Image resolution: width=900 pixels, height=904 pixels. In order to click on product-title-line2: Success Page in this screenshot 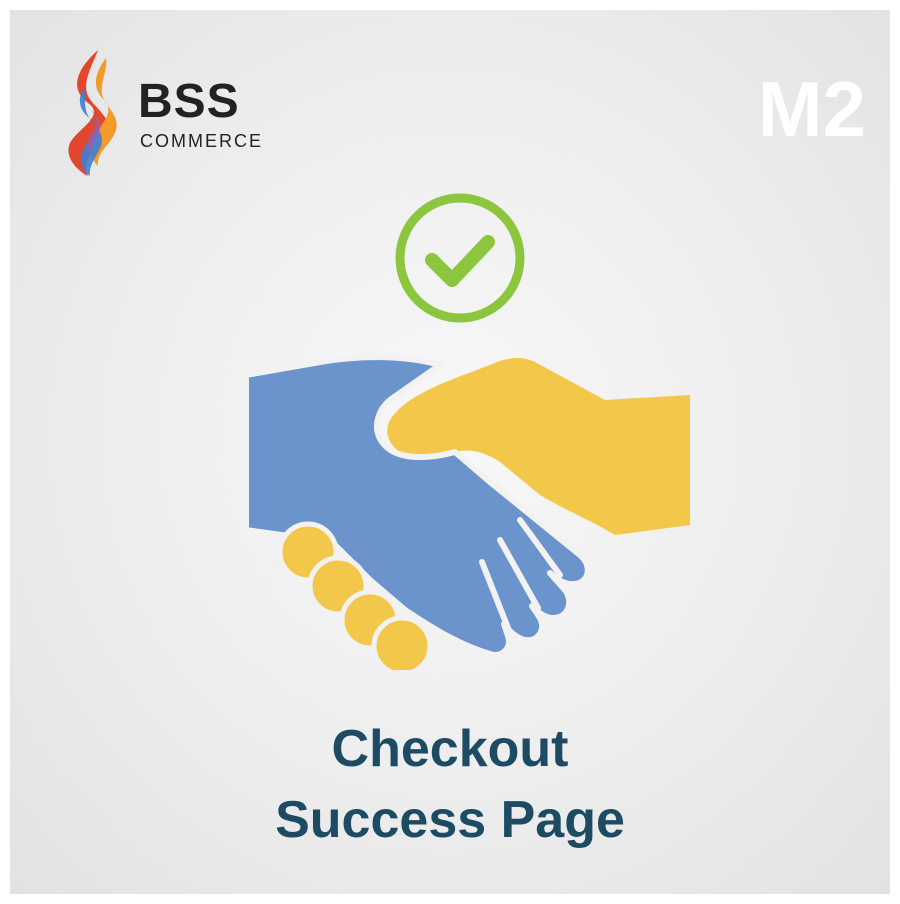, I will do `click(450, 820)`.